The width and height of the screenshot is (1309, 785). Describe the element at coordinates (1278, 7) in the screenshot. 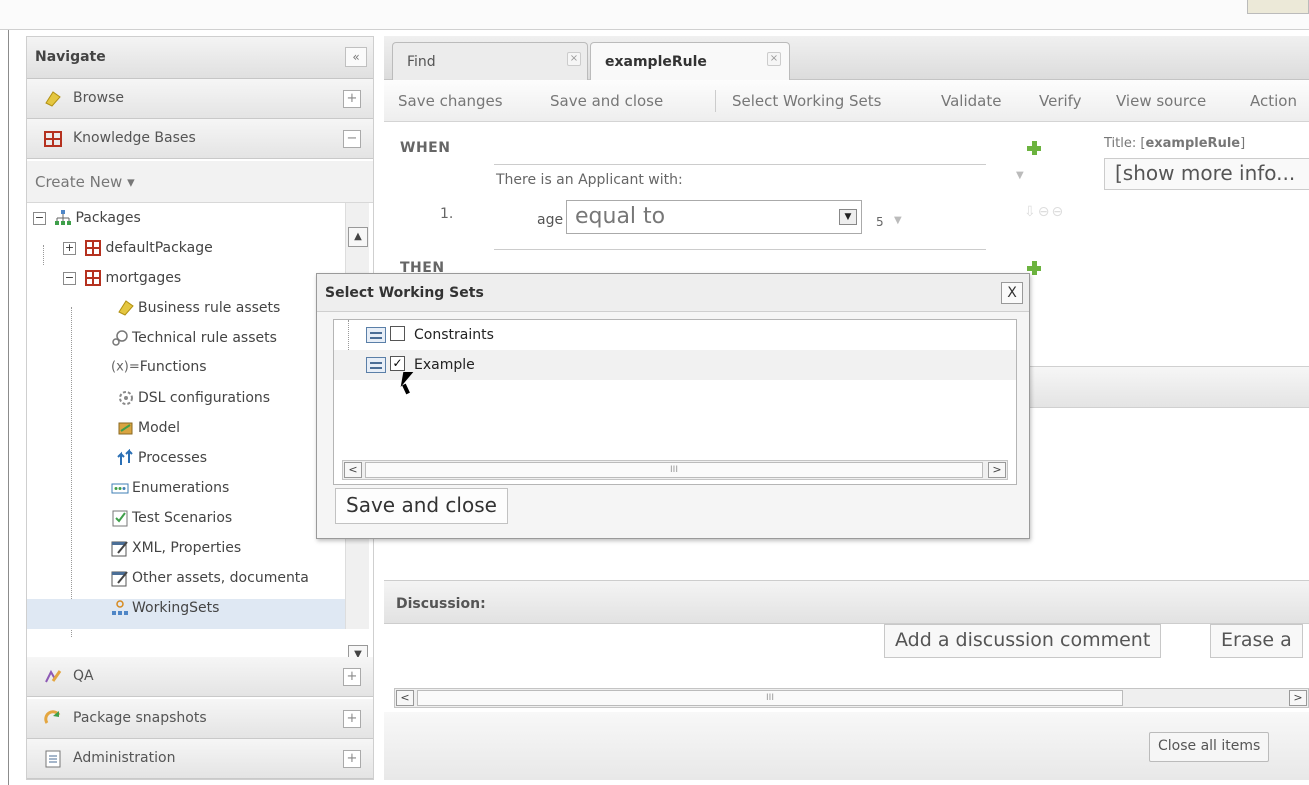

I see `top-button-fragment` at that location.